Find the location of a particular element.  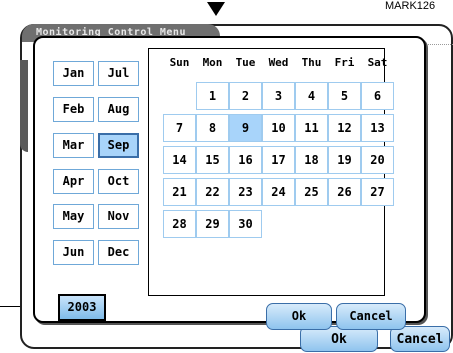

day-cell: 8 is located at coordinates (212, 128).